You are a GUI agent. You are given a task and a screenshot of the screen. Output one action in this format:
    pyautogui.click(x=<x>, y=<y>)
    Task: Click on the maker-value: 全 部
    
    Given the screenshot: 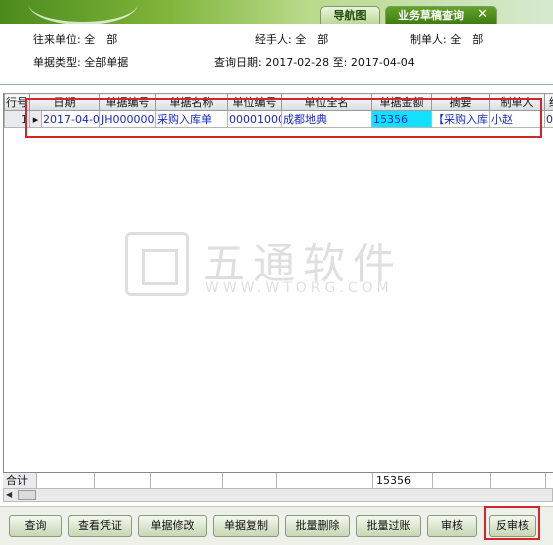 What is the action you would take?
    pyautogui.click(x=467, y=39)
    